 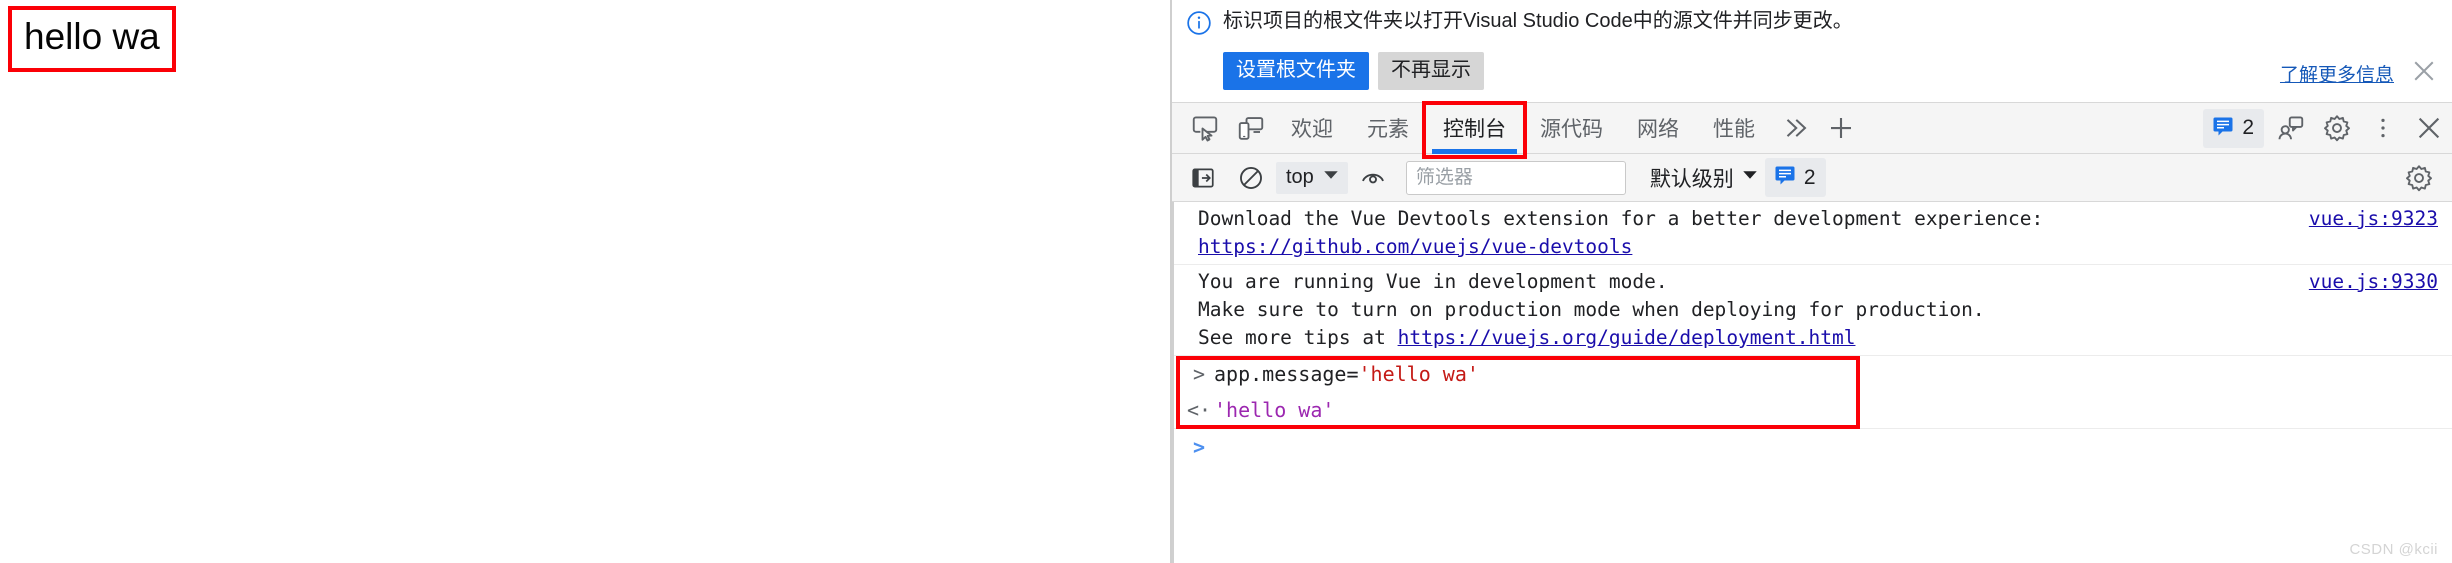 I want to click on tab-sources: 源代码, so click(x=1571, y=128).